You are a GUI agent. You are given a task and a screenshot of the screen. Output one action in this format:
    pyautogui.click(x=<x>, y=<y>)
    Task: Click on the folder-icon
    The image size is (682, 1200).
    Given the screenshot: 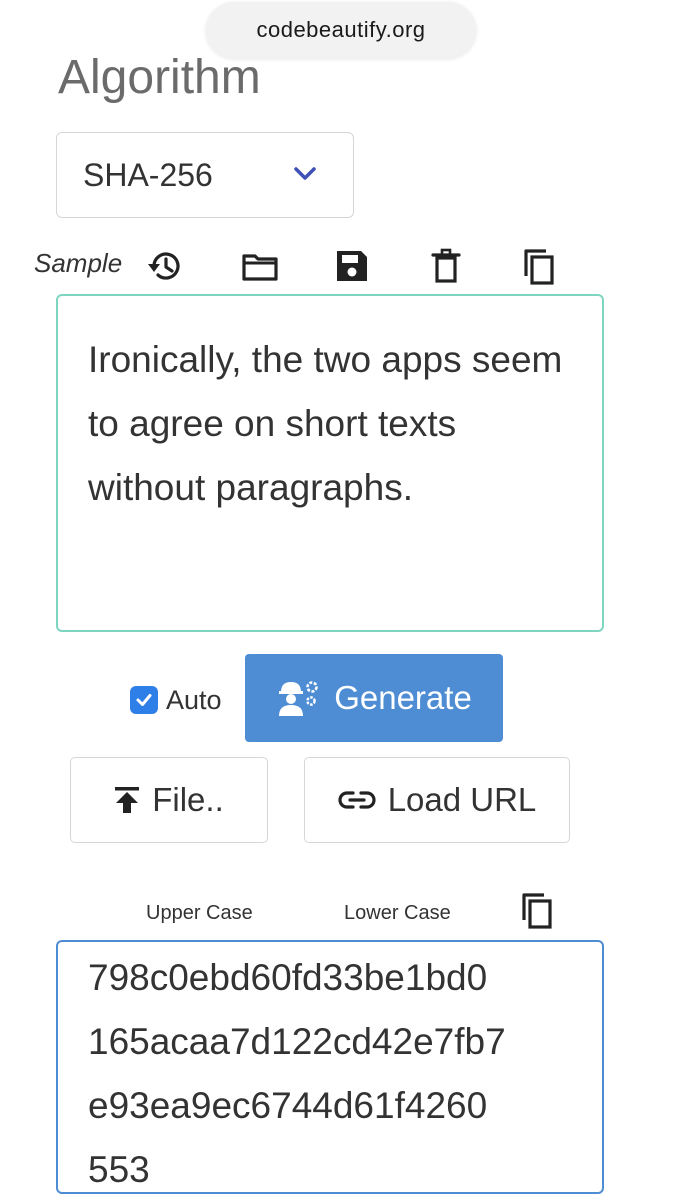 What is the action you would take?
    pyautogui.click(x=260, y=266)
    